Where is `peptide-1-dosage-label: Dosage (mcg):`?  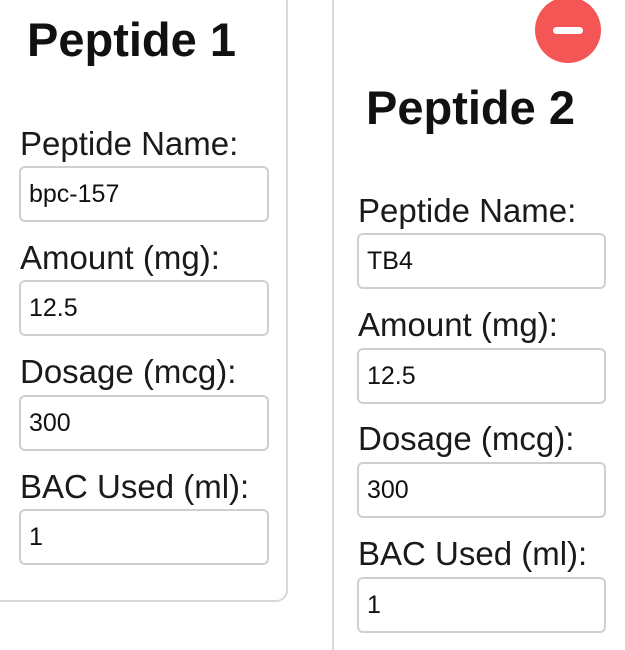
peptide-1-dosage-label: Dosage (mcg): is located at coordinates (128, 371).